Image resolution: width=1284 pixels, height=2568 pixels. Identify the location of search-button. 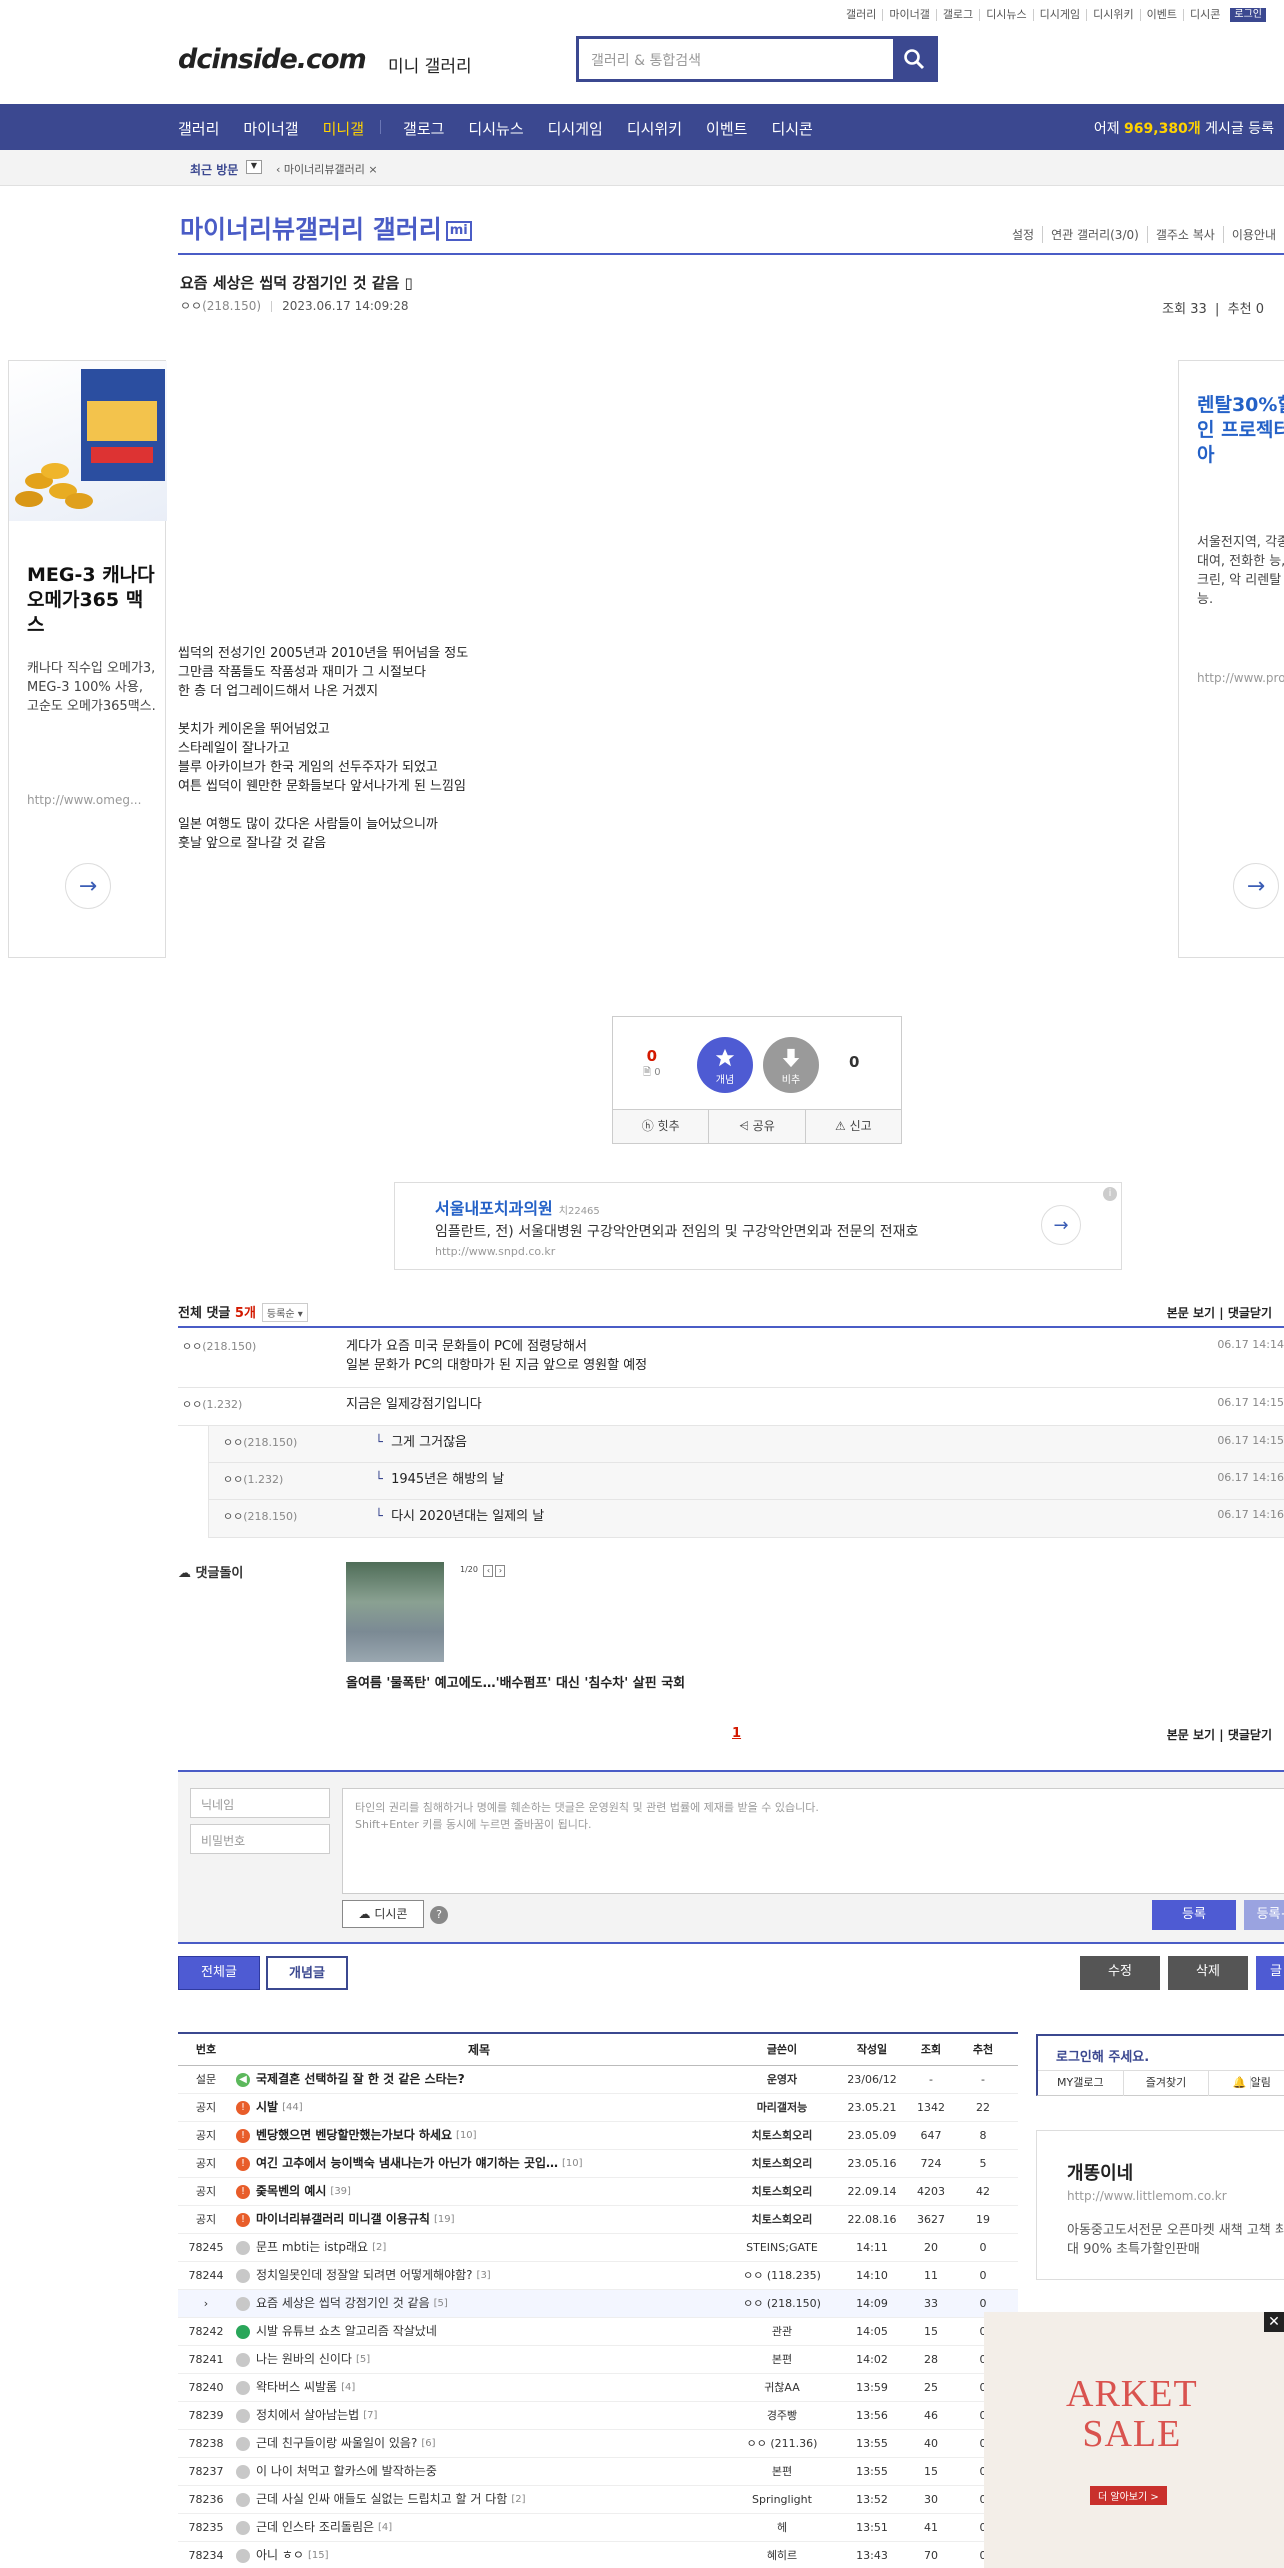
(914, 59).